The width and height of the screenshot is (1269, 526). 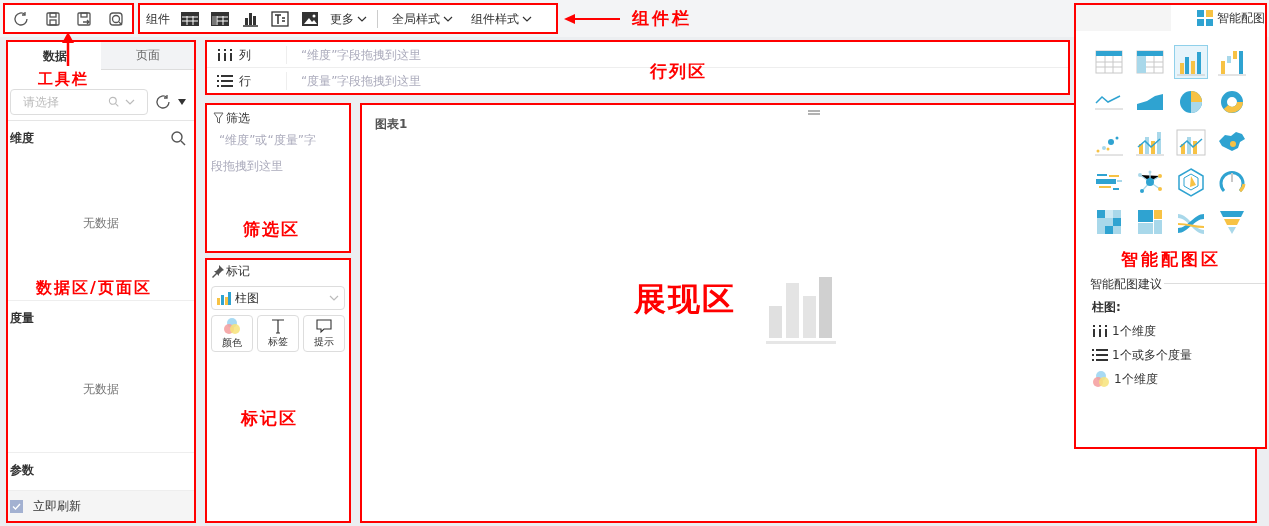 I want to click on annotation-label: 组件栏, so click(x=662, y=18).